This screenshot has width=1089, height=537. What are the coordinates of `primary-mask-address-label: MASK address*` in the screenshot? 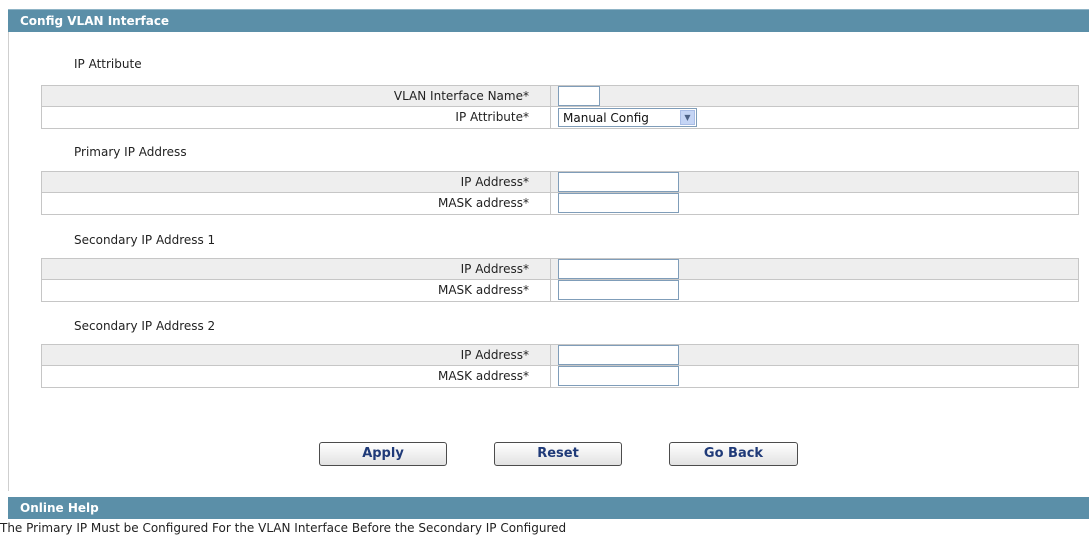 It's located at (483, 203).